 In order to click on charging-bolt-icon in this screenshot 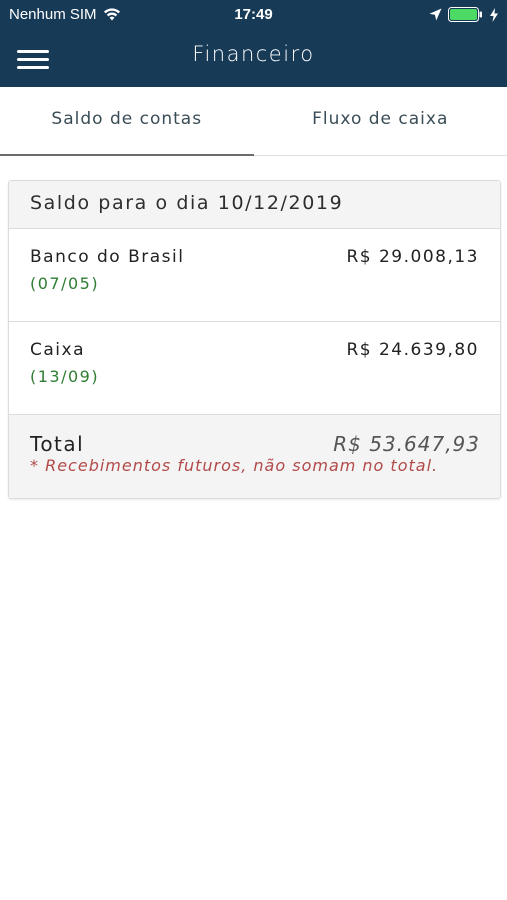, I will do `click(494, 14)`.